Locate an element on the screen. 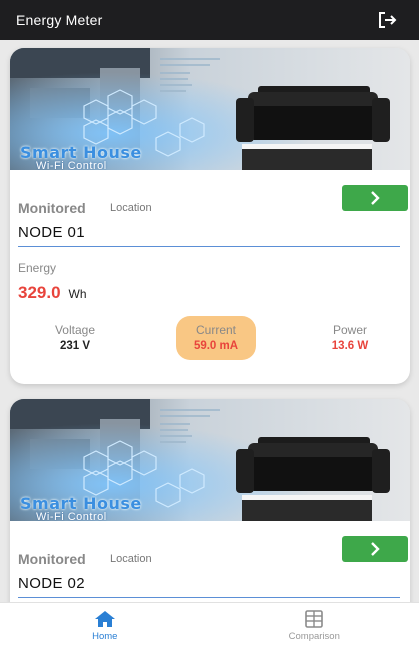 Image resolution: width=419 pixels, height=648 pixels. energy-value: 329.0 is located at coordinates (39, 292).